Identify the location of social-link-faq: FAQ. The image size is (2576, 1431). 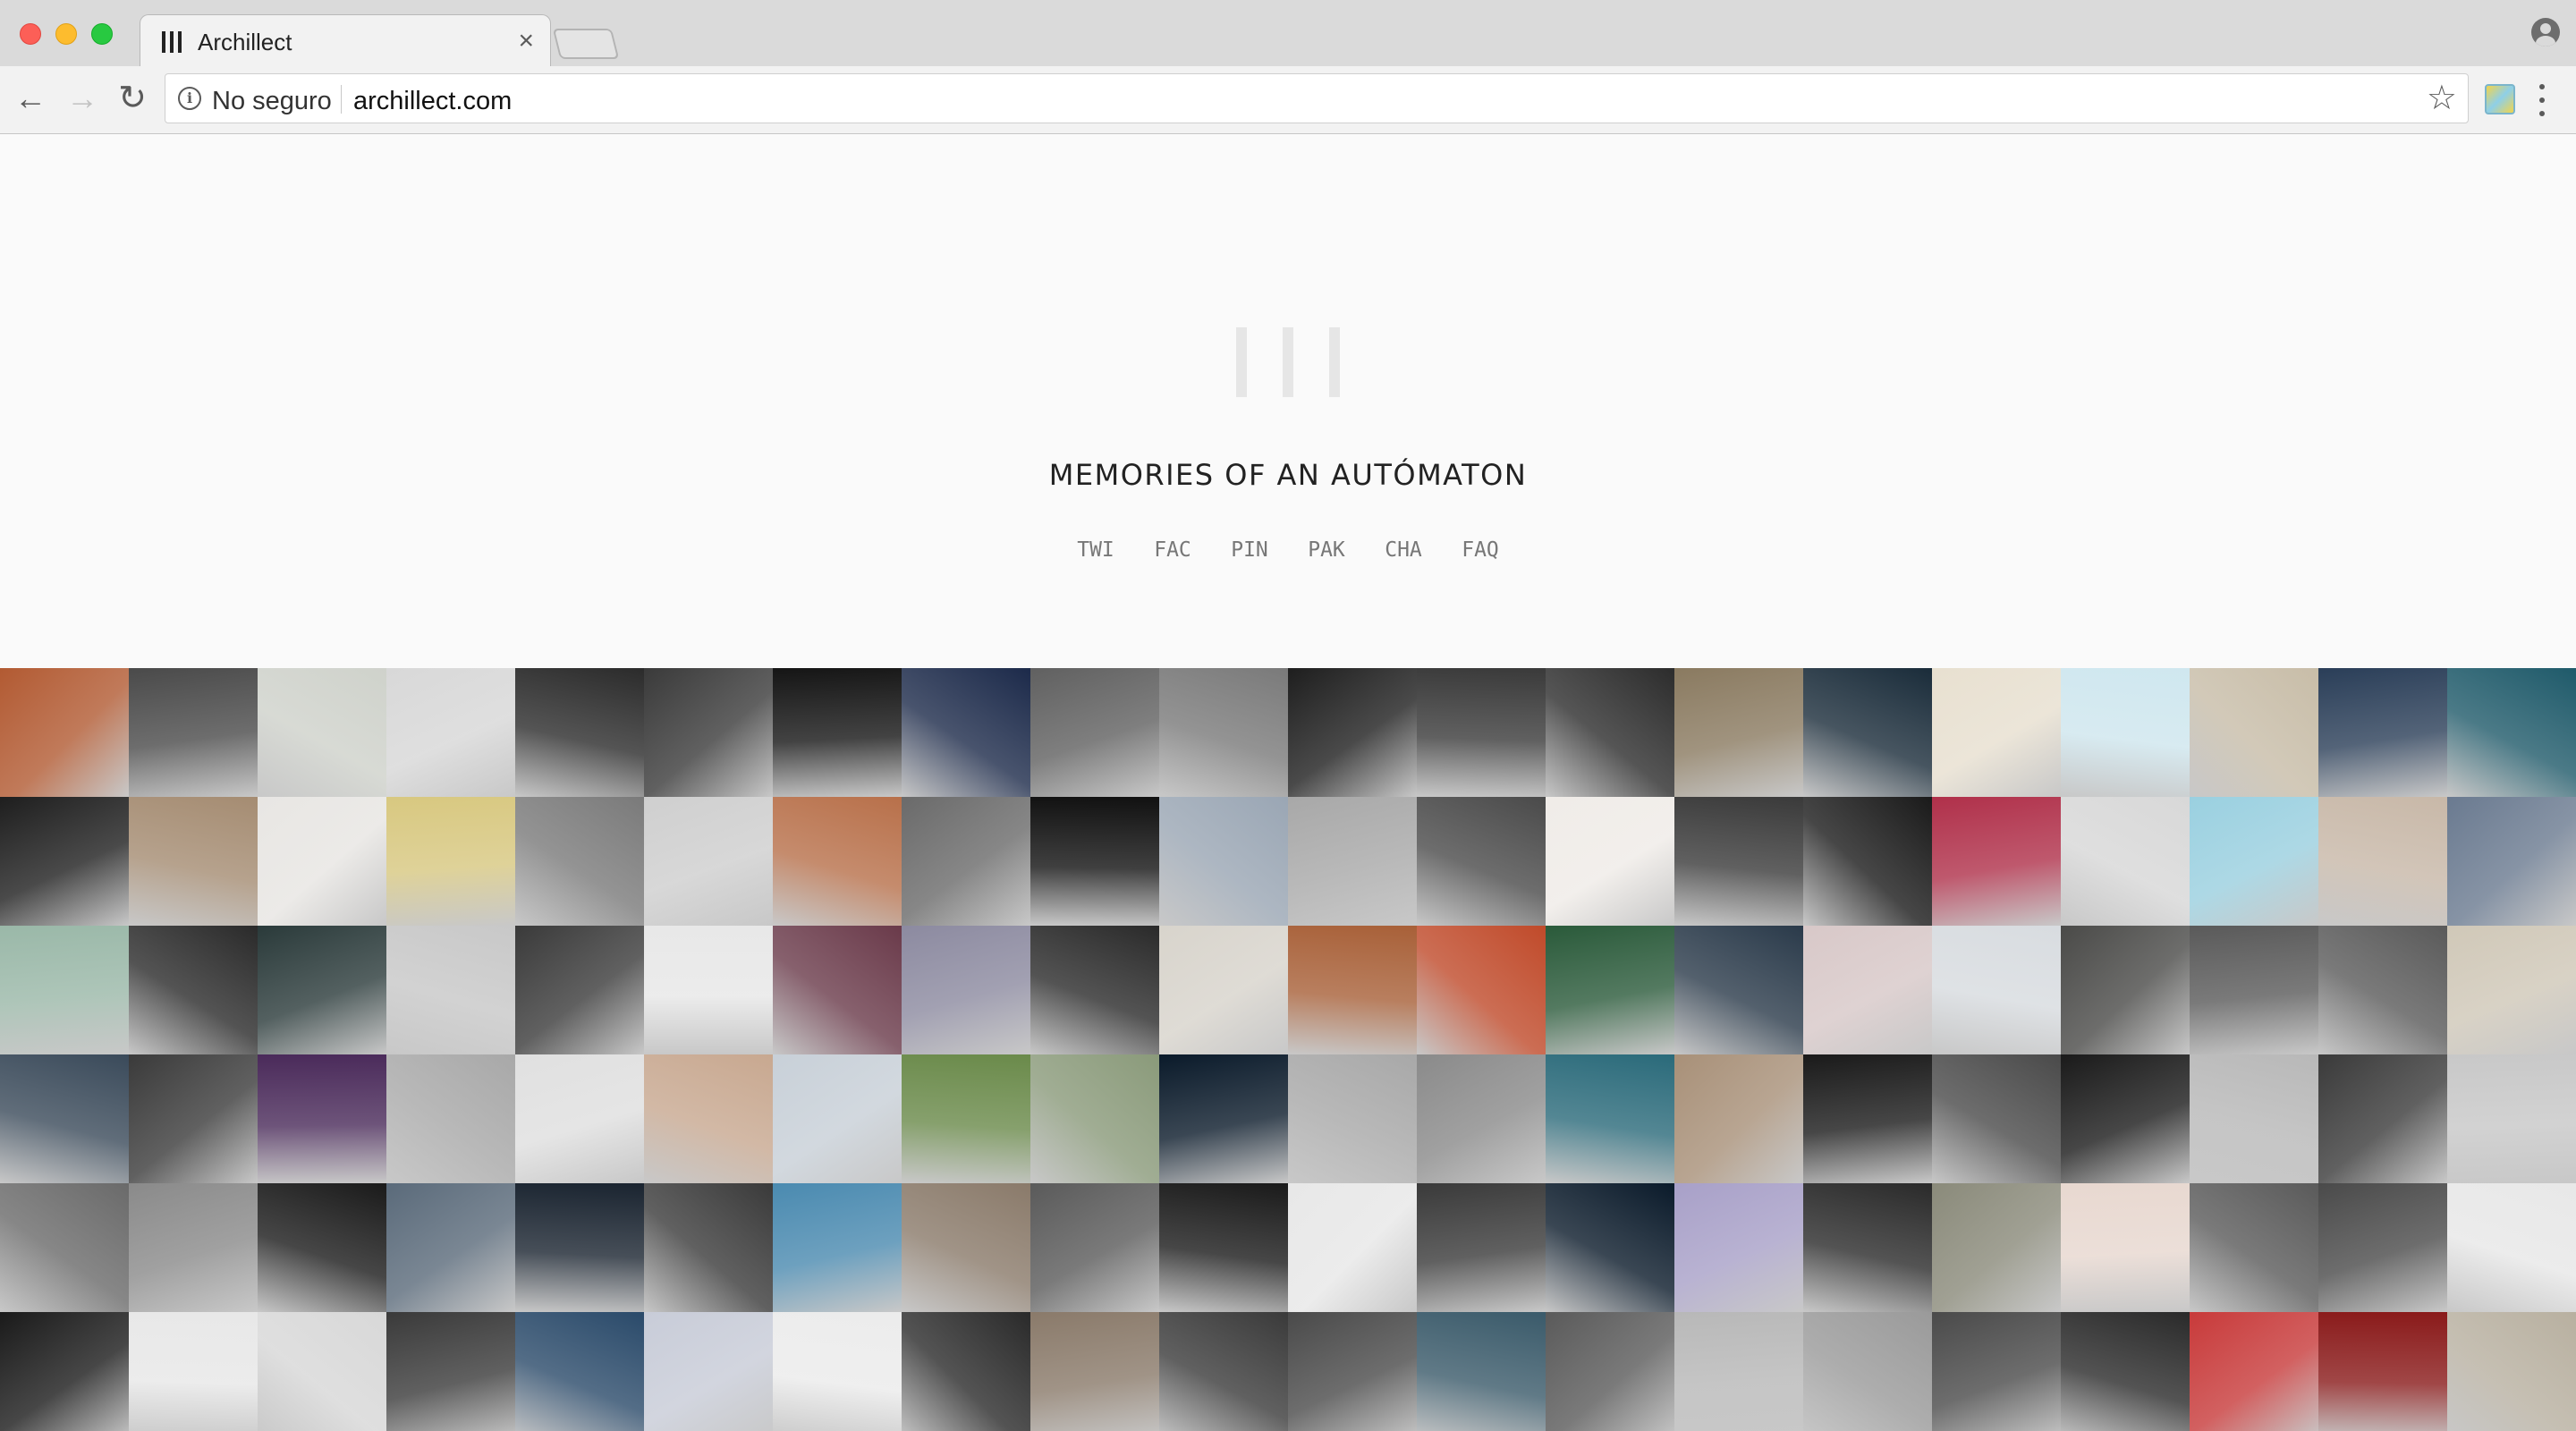
(1480, 550).